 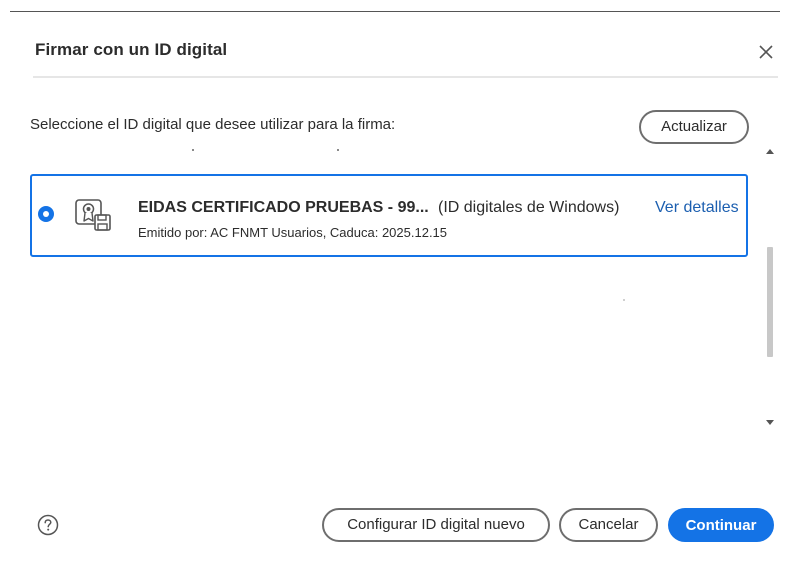 What do you see at coordinates (405, 77) in the screenshot?
I see `title-divider` at bounding box center [405, 77].